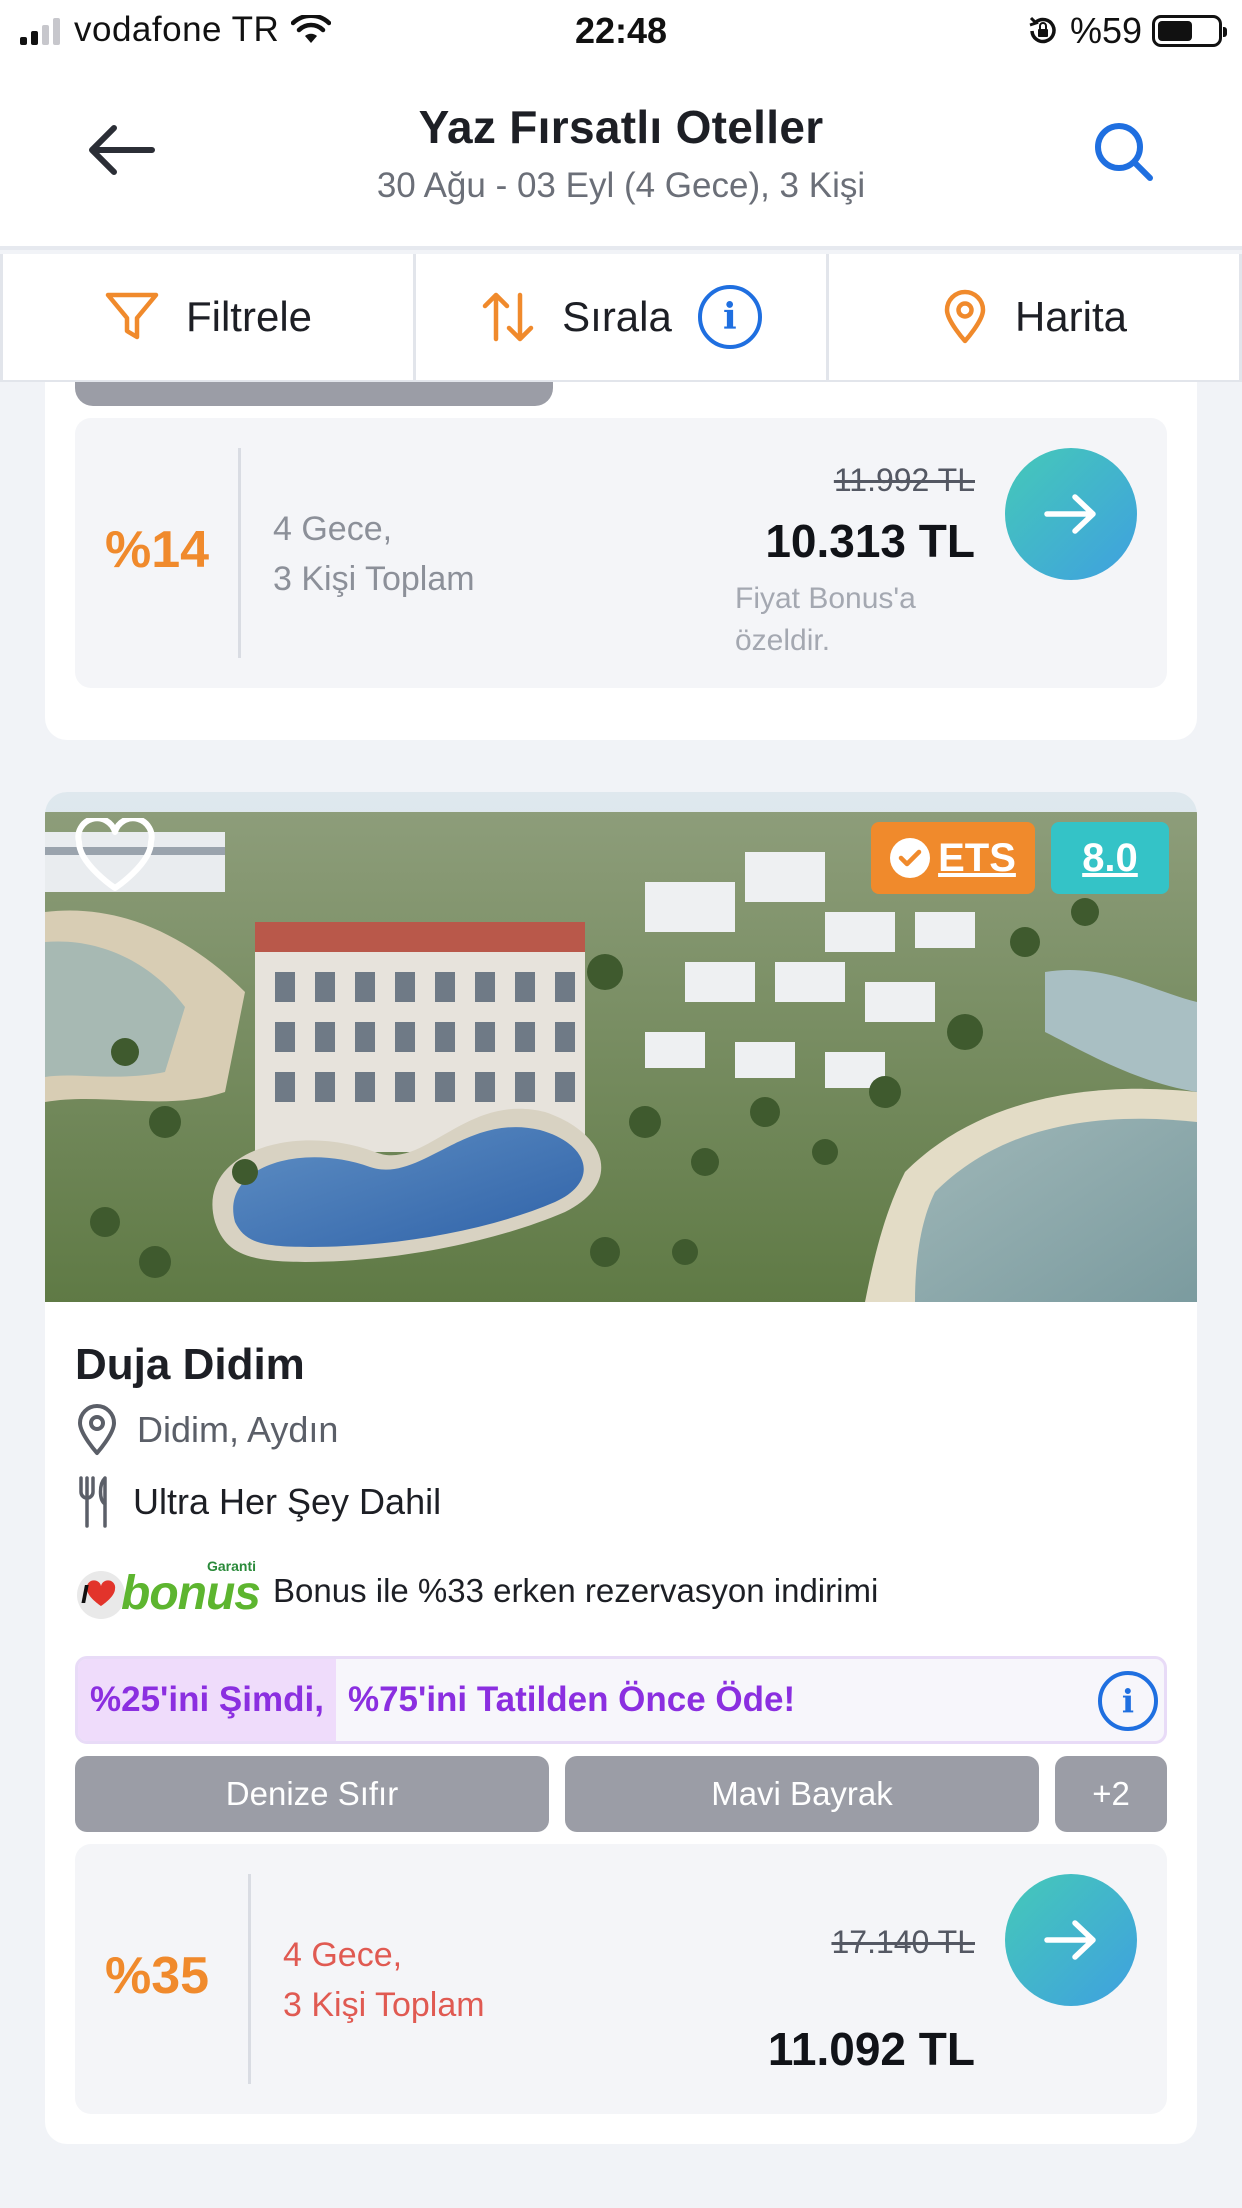 This screenshot has height=2208, width=1242. I want to click on board-type-text: Ultra Her Şey Dahil, so click(287, 1501).